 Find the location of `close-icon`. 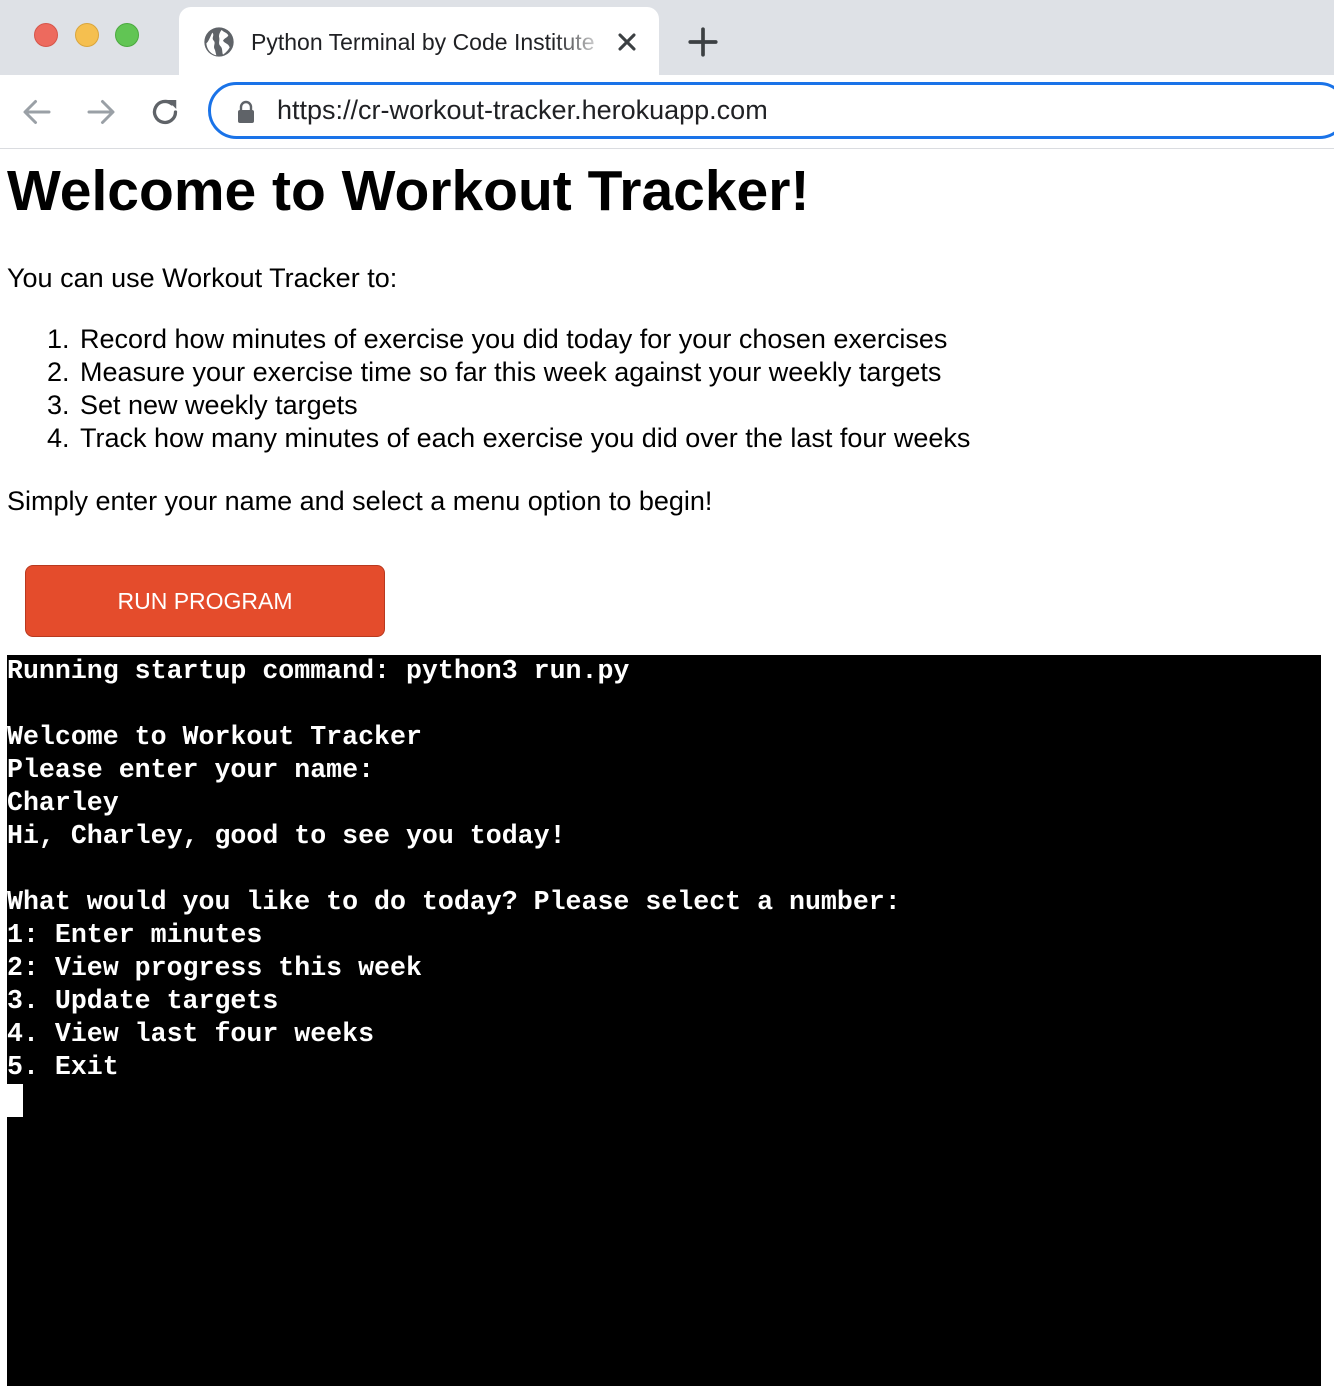

close-icon is located at coordinates (627, 42).